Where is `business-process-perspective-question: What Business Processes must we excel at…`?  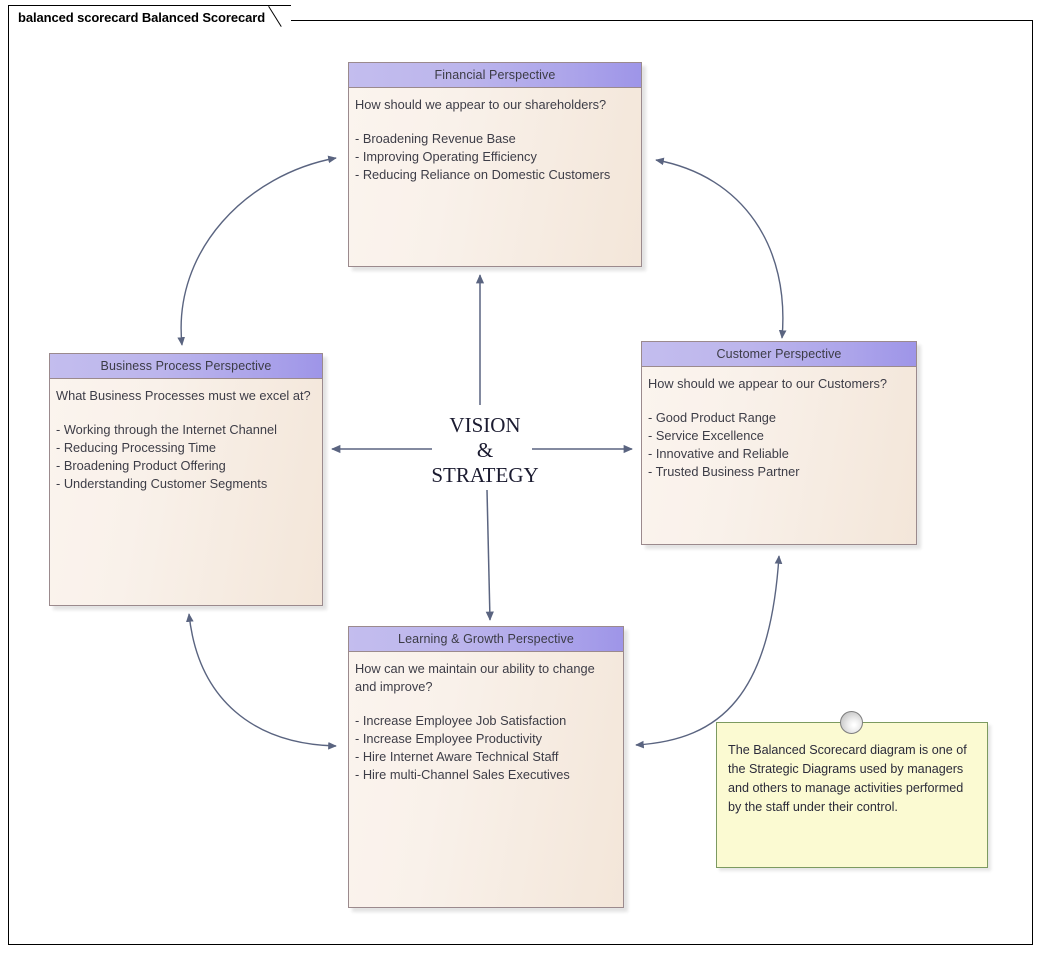
business-process-perspective-question: What Business Processes must we excel at… is located at coordinates (183, 395).